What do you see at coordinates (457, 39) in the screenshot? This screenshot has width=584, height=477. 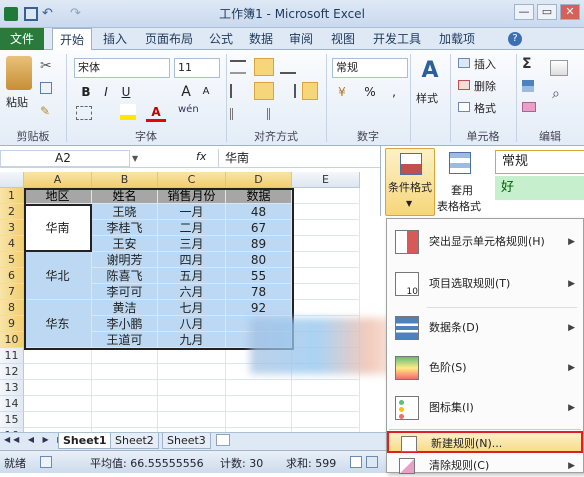 I see `tab-addins: 加载项` at bounding box center [457, 39].